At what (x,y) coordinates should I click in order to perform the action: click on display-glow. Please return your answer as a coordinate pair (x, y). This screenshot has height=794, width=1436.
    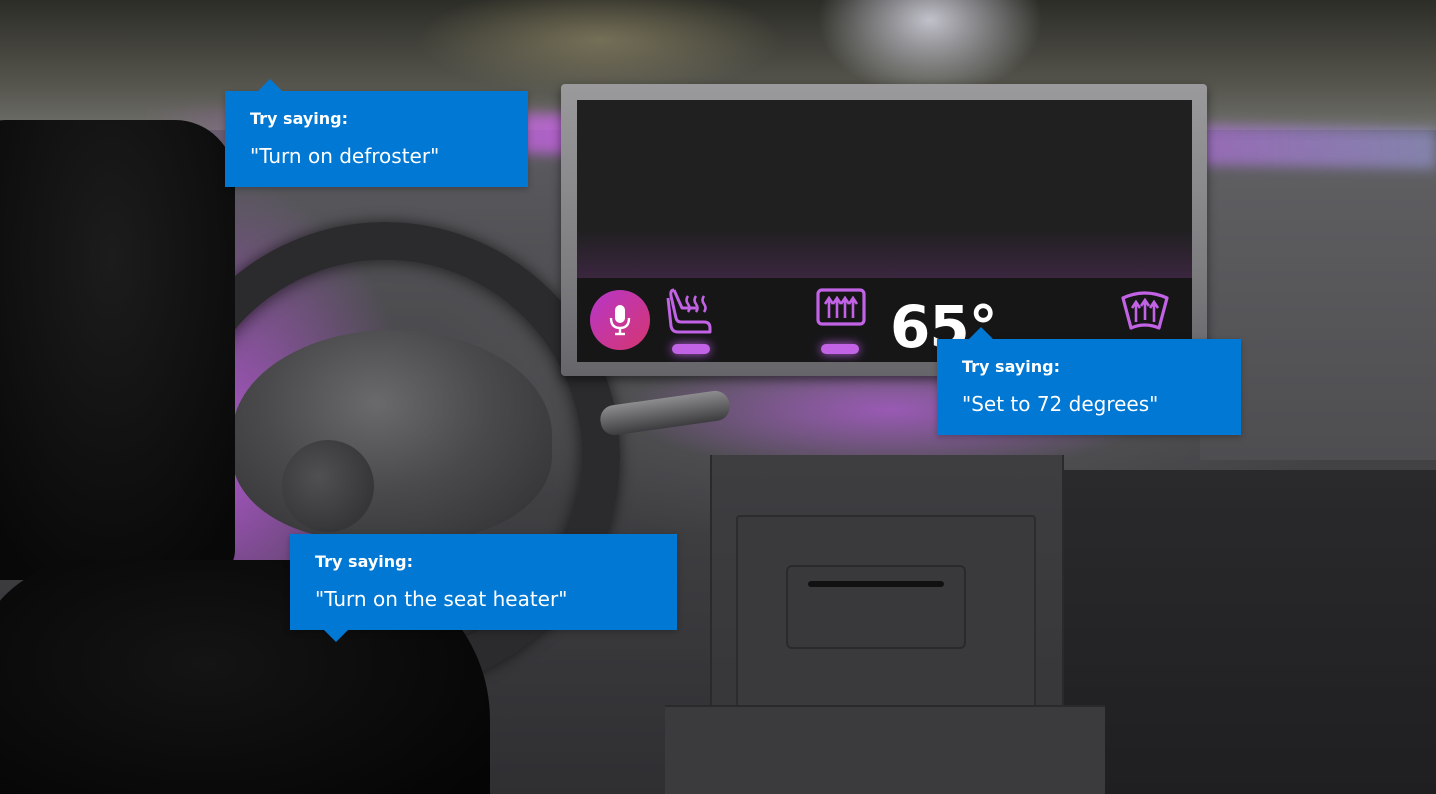
    Looking at the image, I should click on (884, 255).